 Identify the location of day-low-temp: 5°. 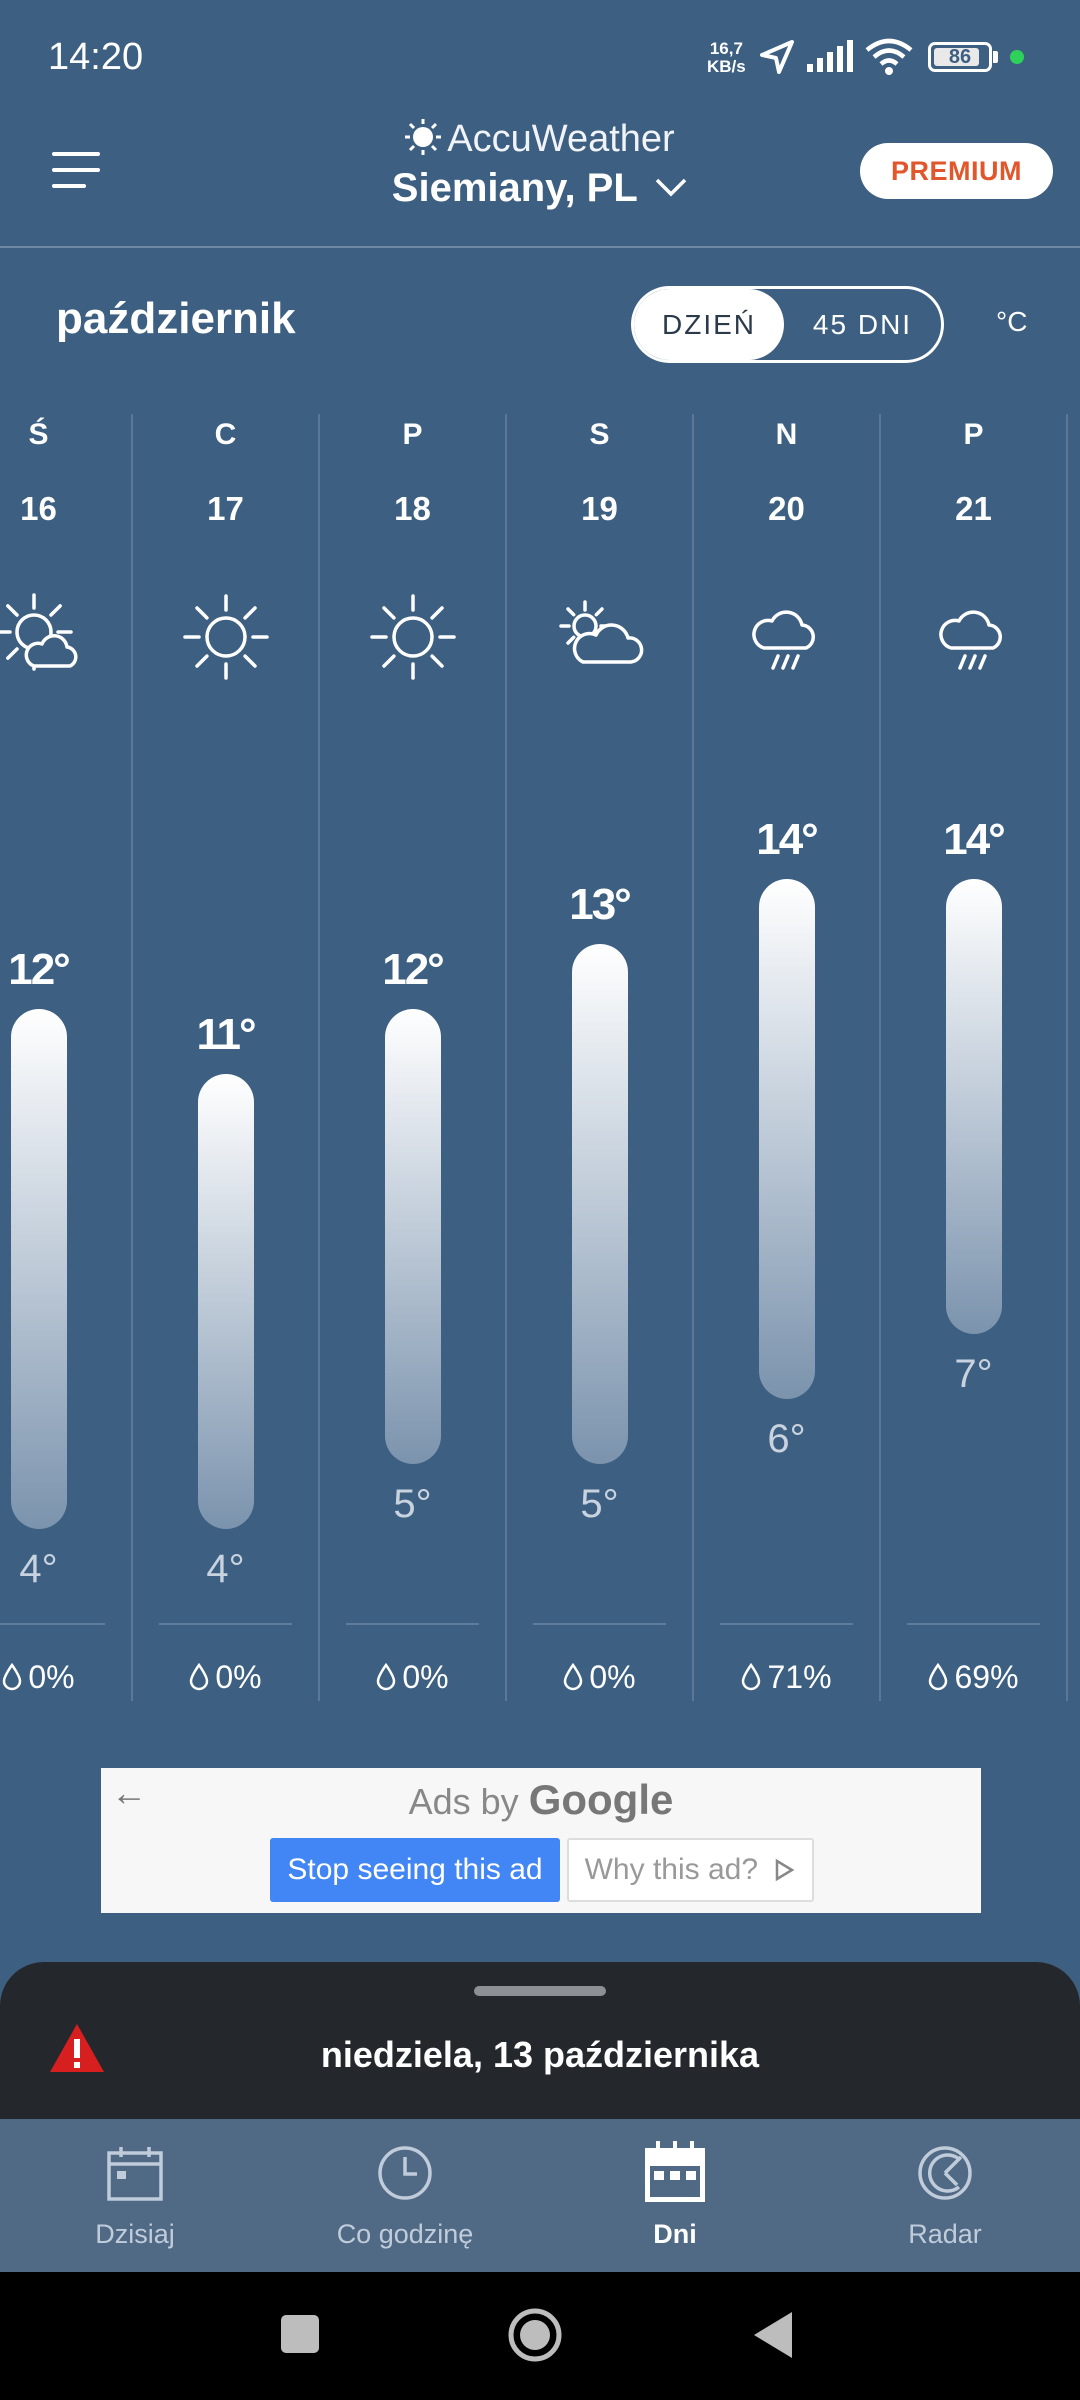
(599, 1504).